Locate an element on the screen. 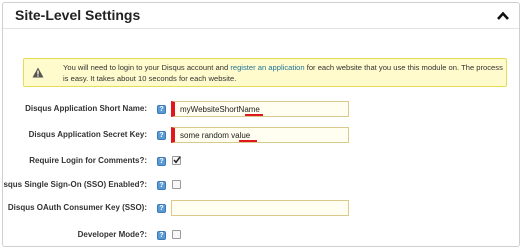 The height and width of the screenshot is (250, 524). short-name-row: Disqus Application Short Name: ? is located at coordinates (261, 111).